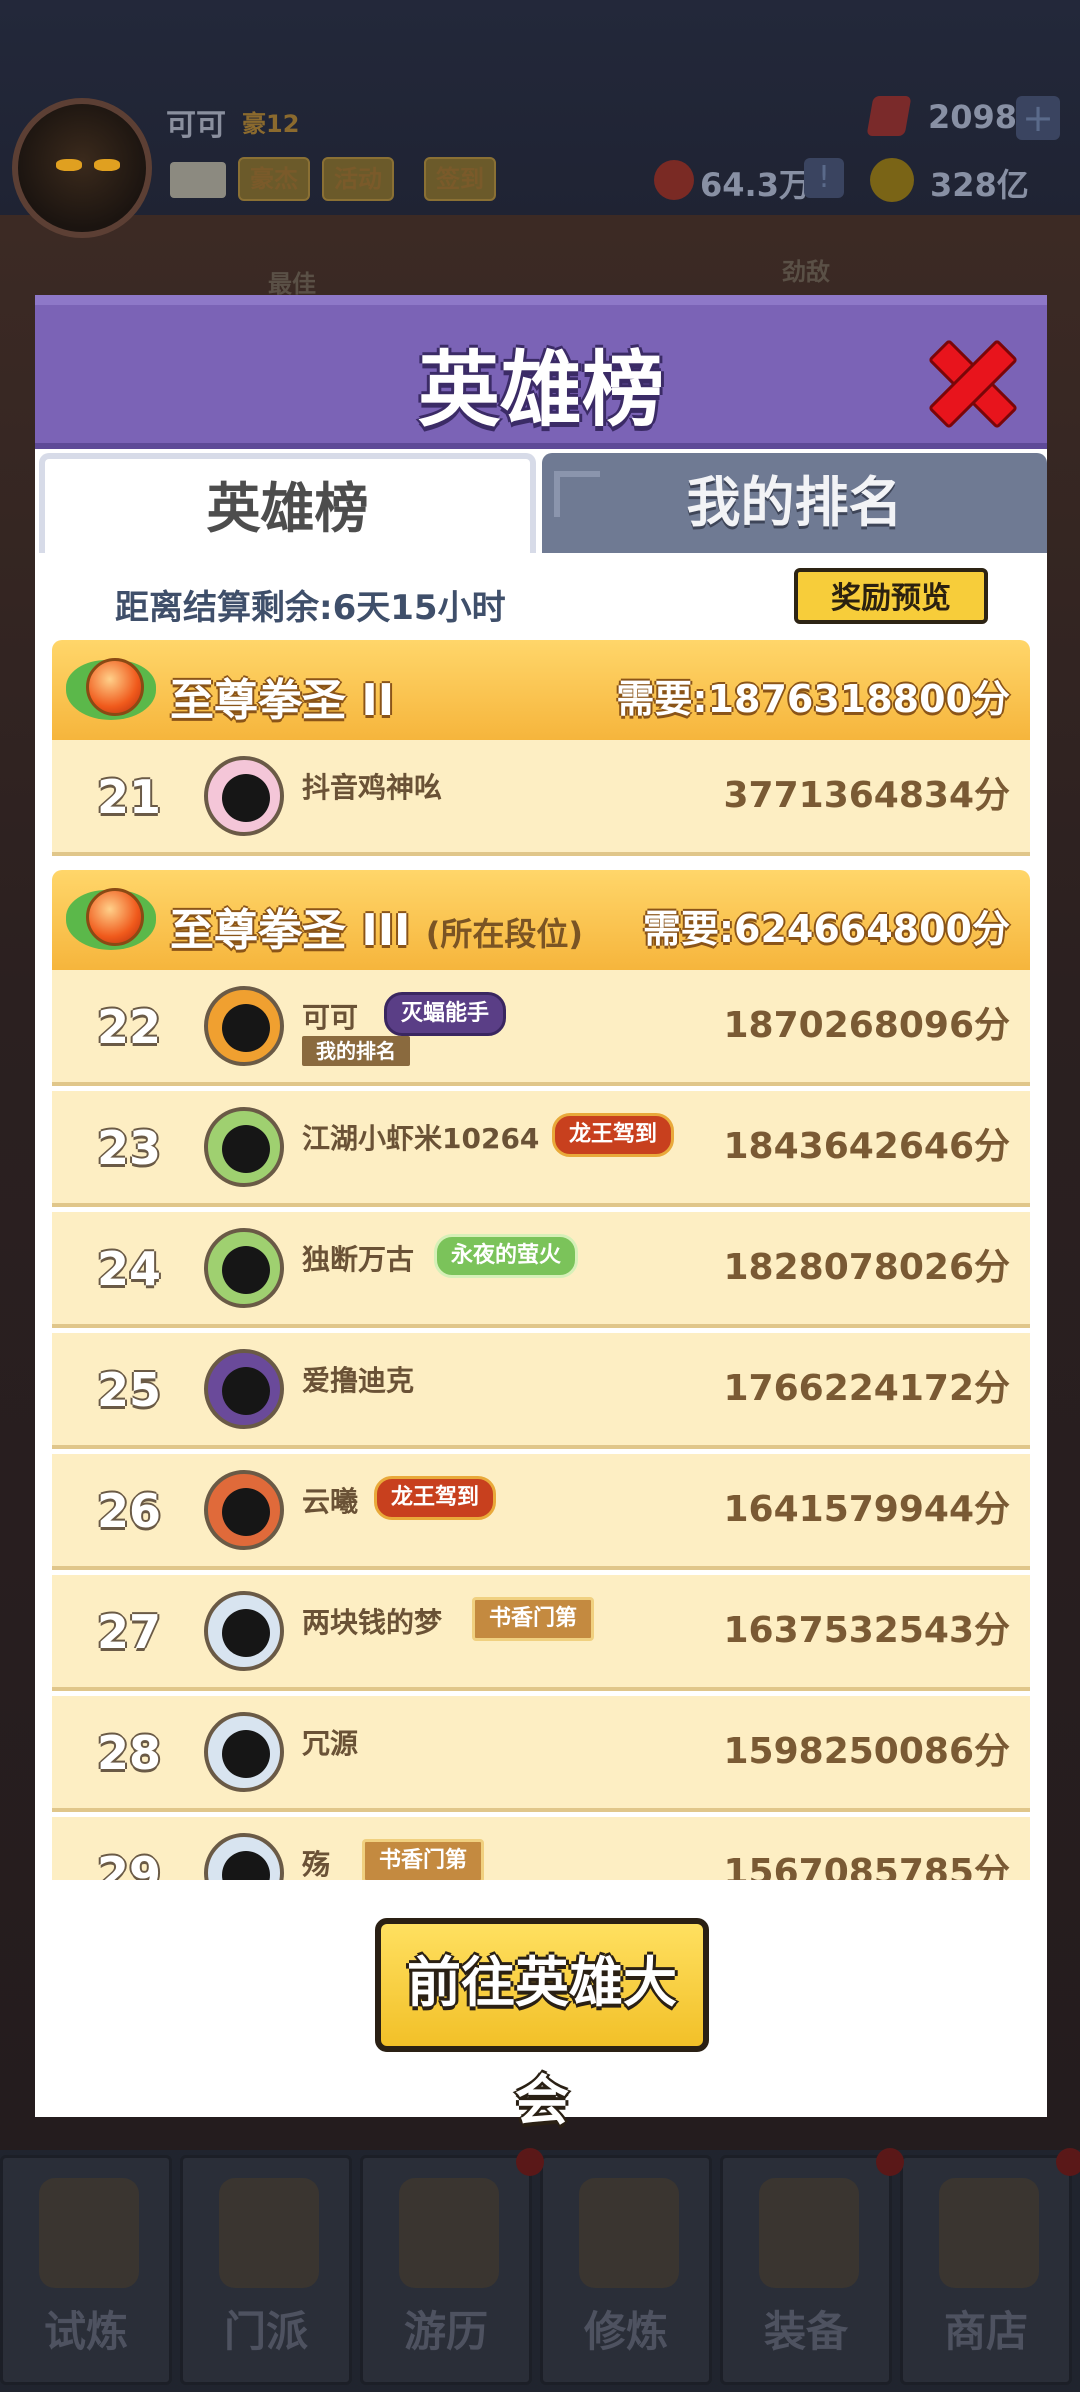 The width and height of the screenshot is (1080, 2392). What do you see at coordinates (282, 700) in the screenshot?
I see `tier-name: 至尊拳圣 II` at bounding box center [282, 700].